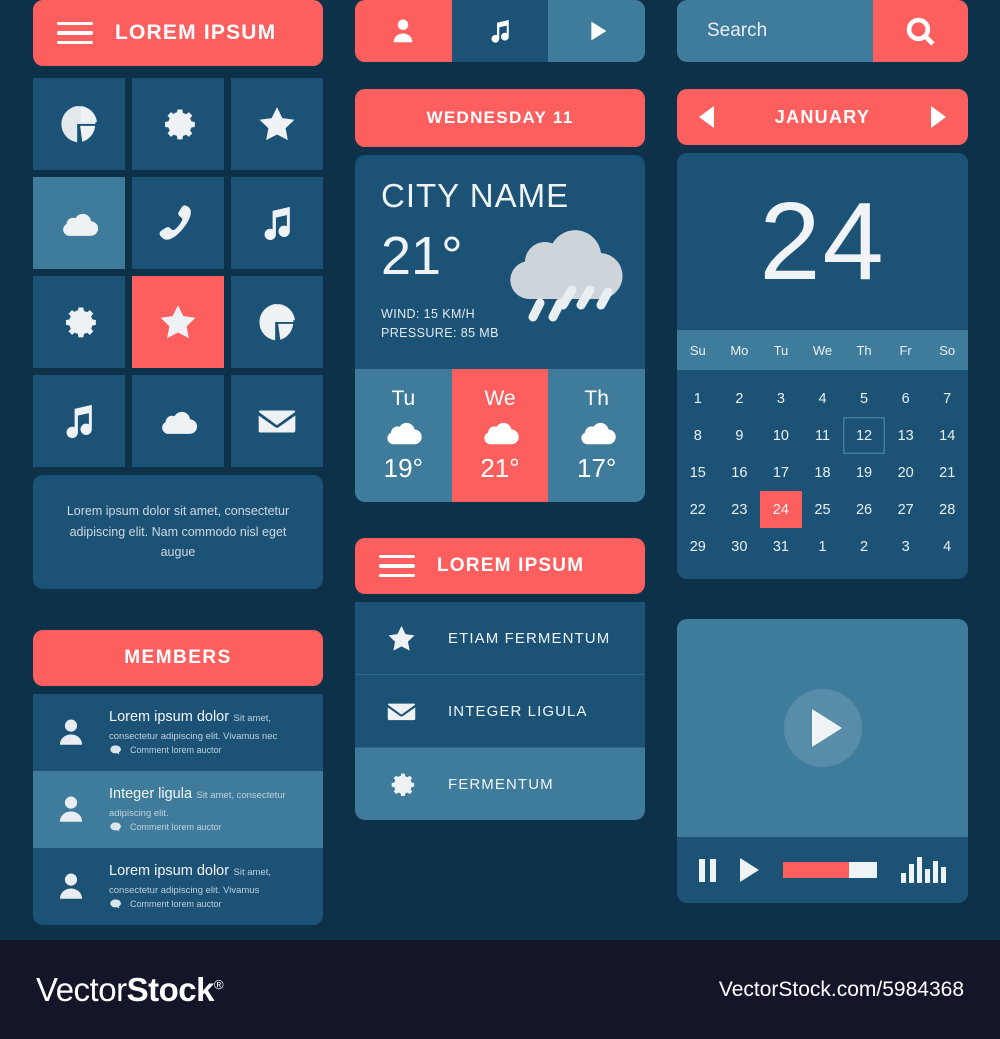  I want to click on arrow-left-icon, so click(706, 117).